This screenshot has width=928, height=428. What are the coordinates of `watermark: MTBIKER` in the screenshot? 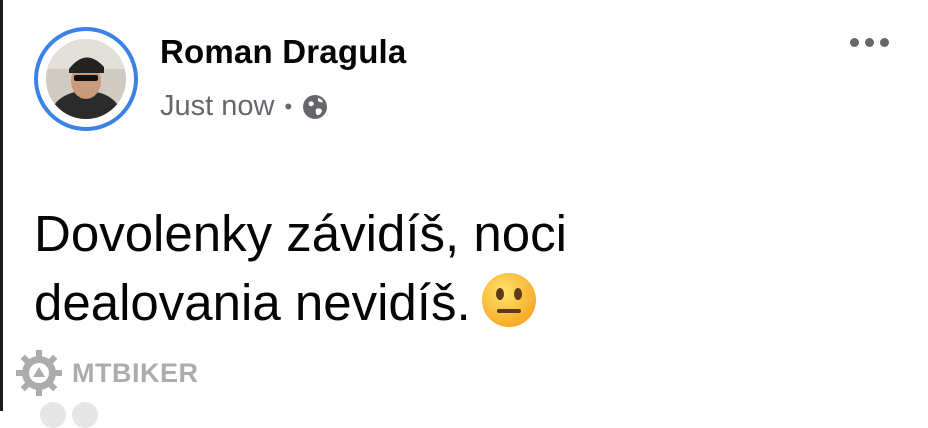 It's located at (106, 373).